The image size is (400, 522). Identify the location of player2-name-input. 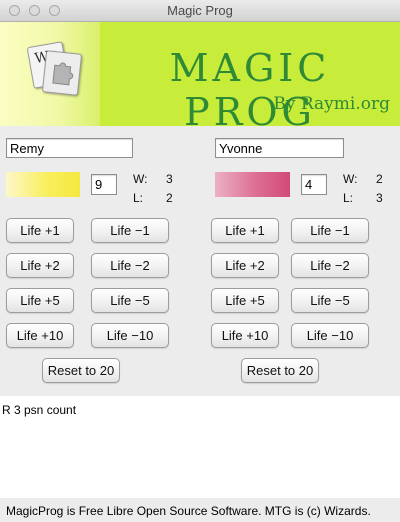
(279, 148).